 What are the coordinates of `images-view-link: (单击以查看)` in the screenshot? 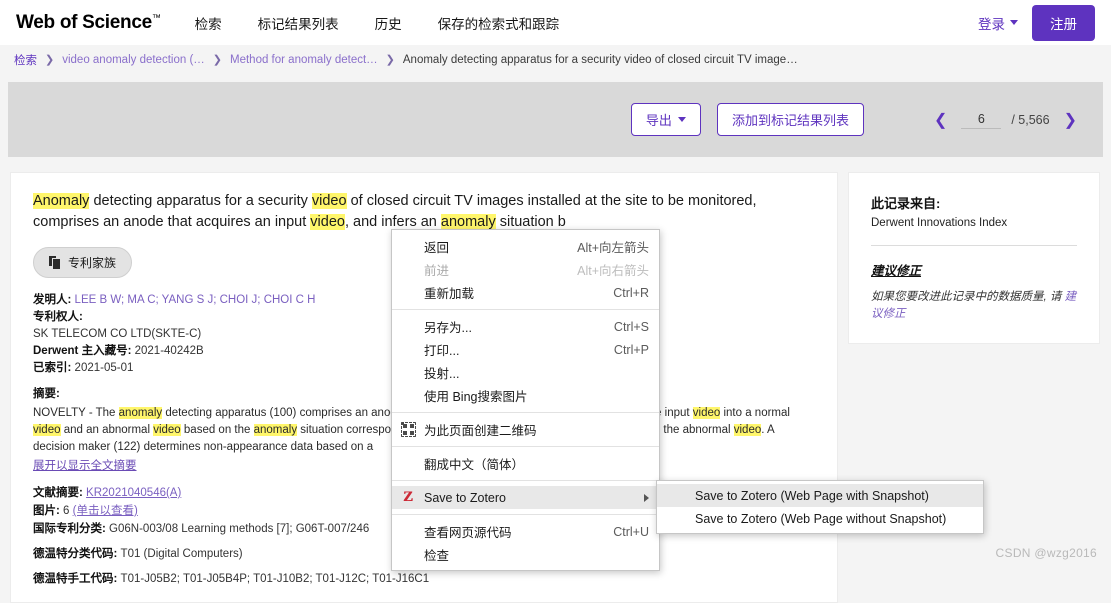 It's located at (105, 511).